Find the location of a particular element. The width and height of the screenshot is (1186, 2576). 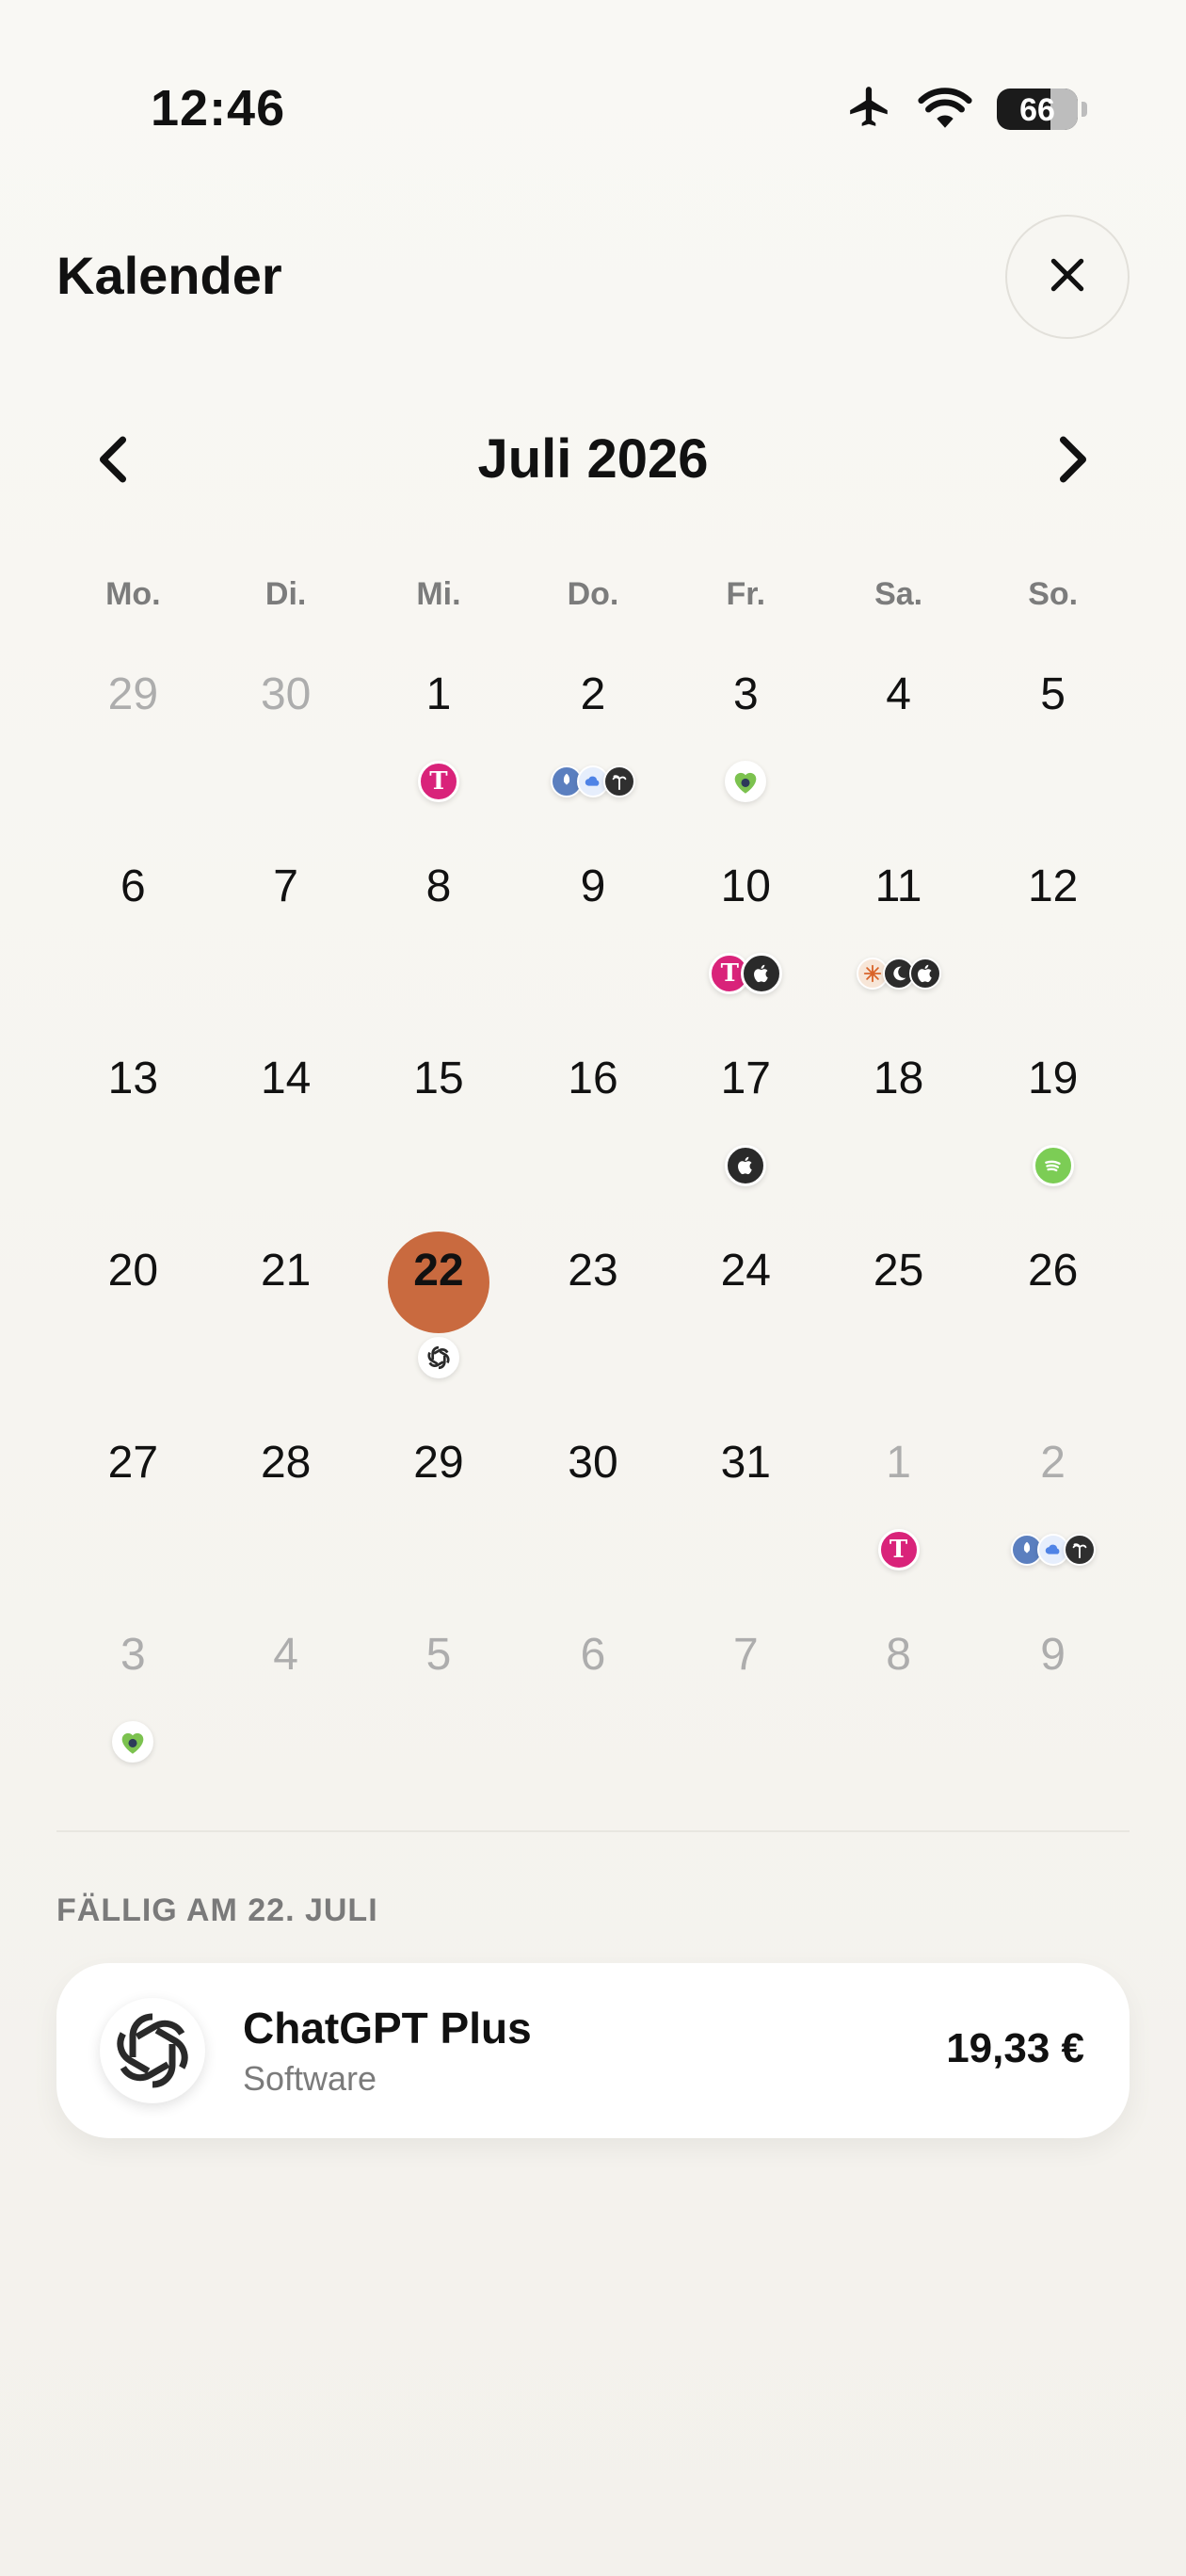

calendar-day: 11 is located at coordinates (898, 907).